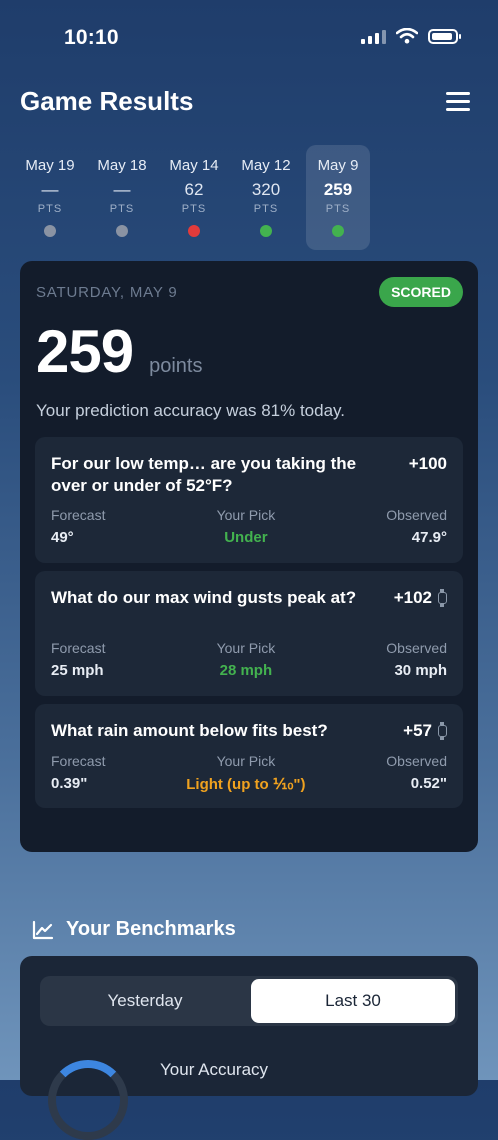  I want to click on hamburger-menu-icon, so click(458, 102).